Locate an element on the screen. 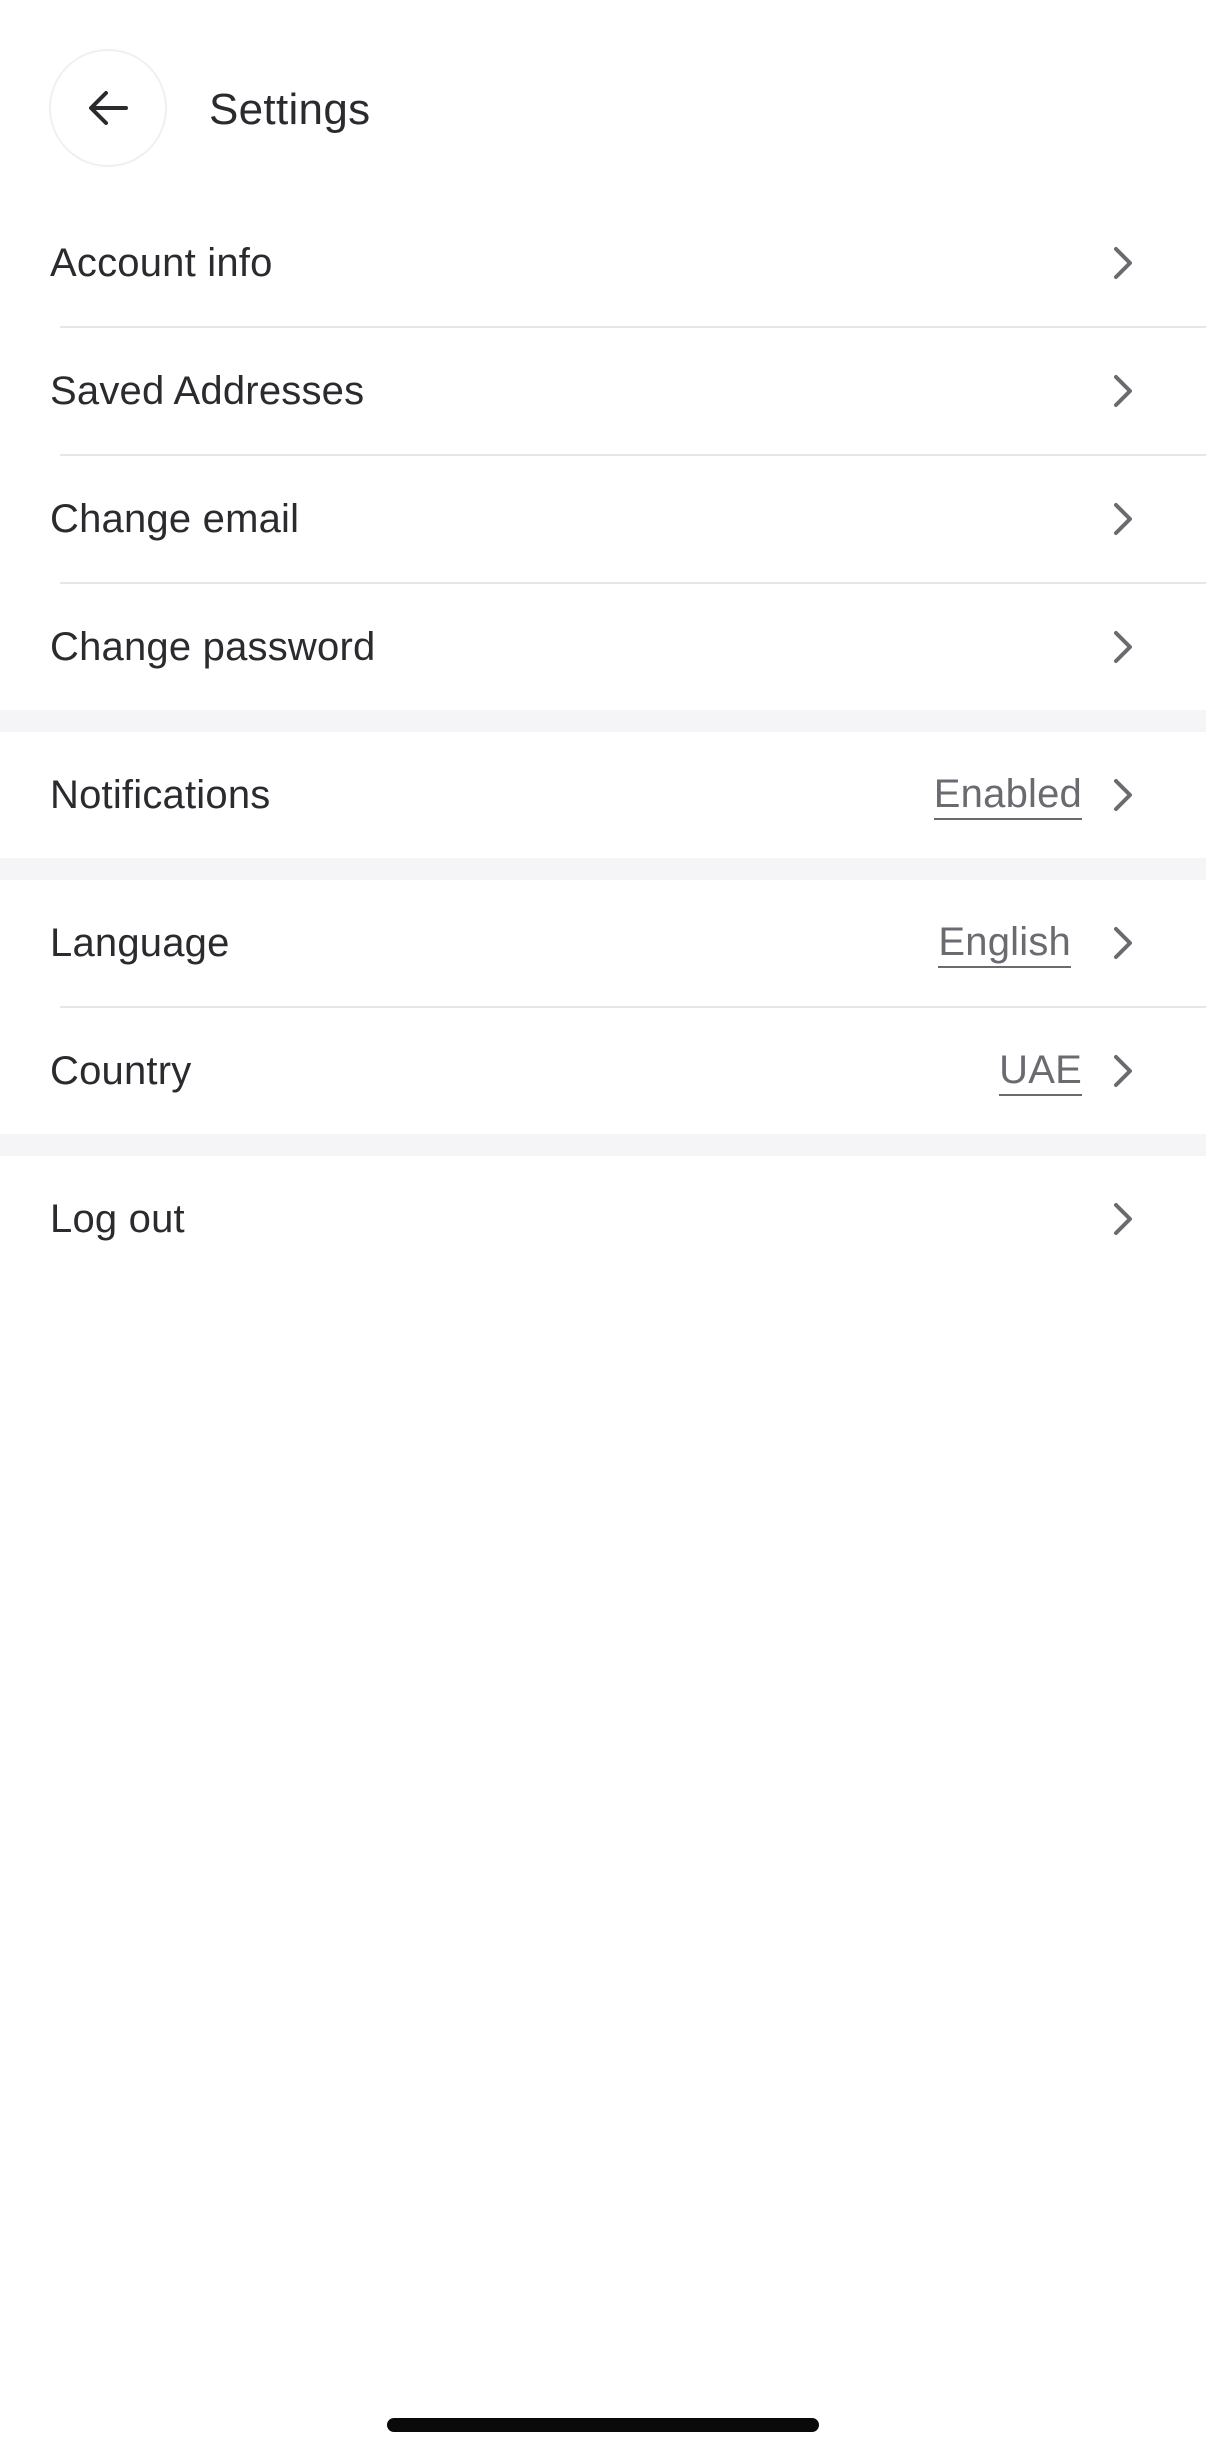 This screenshot has width=1206, height=2458. language-value: English is located at coordinates (1004, 944).